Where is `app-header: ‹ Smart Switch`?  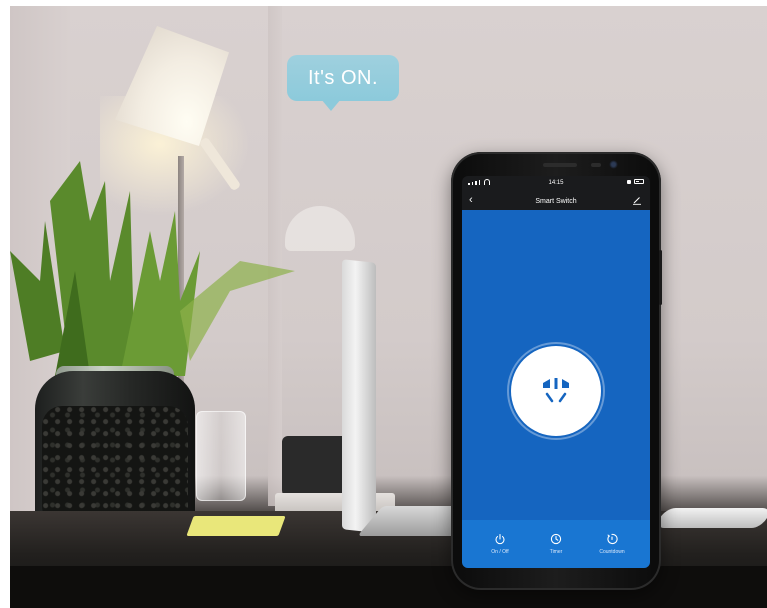 app-header: ‹ Smart Switch is located at coordinates (556, 201).